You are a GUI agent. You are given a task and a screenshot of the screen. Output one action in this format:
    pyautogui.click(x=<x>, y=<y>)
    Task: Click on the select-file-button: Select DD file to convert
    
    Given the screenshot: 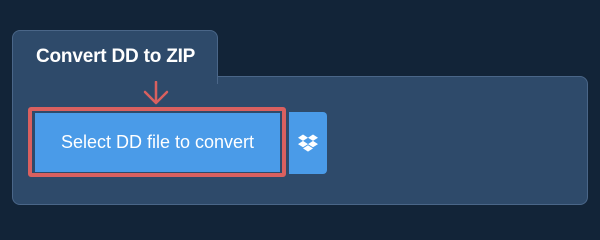 What is the action you would take?
    pyautogui.click(x=157, y=142)
    